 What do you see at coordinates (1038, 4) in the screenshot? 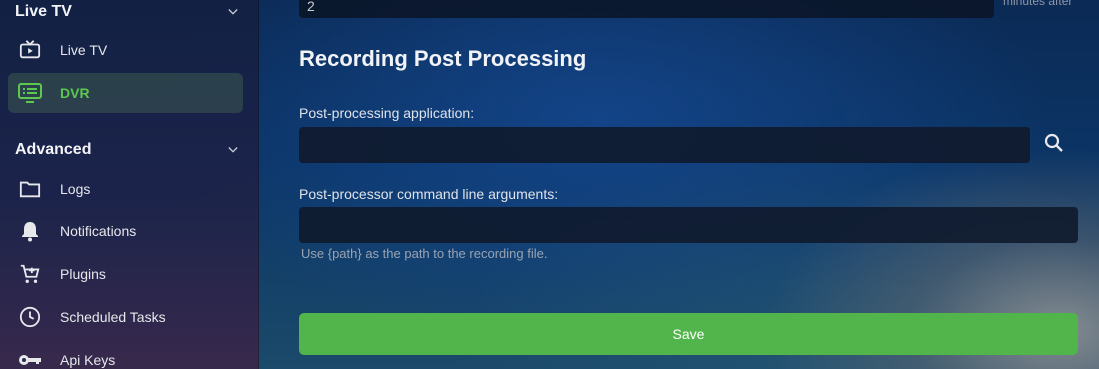
I see `post-padding-suffix: minutes after` at bounding box center [1038, 4].